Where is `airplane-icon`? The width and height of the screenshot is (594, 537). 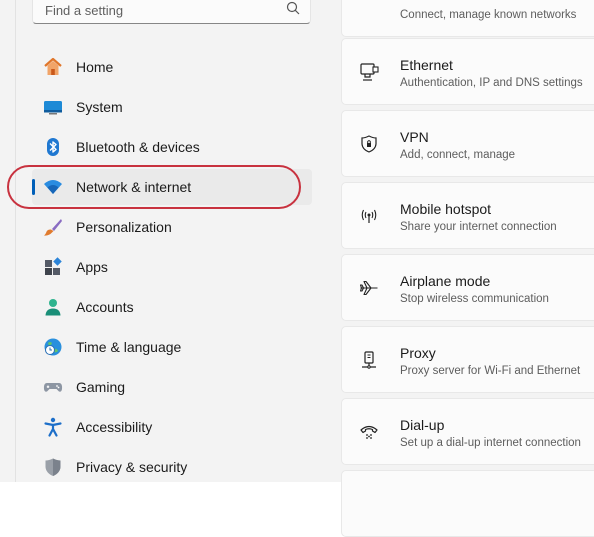
airplane-icon is located at coordinates (369, 288).